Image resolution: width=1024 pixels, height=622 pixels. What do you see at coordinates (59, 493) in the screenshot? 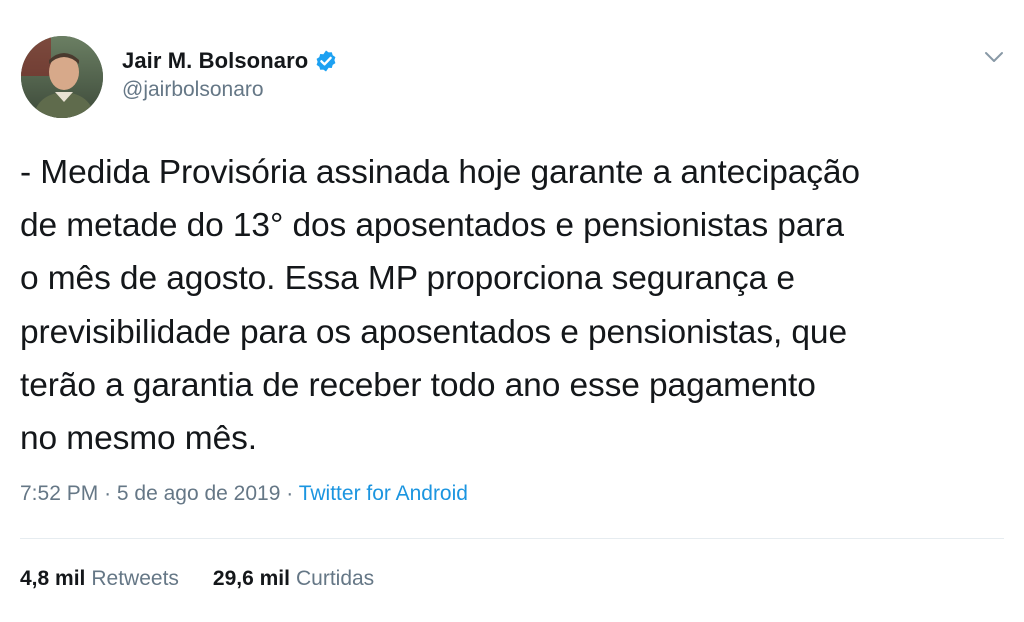
I see `tweet-time: 7:52 PM` at bounding box center [59, 493].